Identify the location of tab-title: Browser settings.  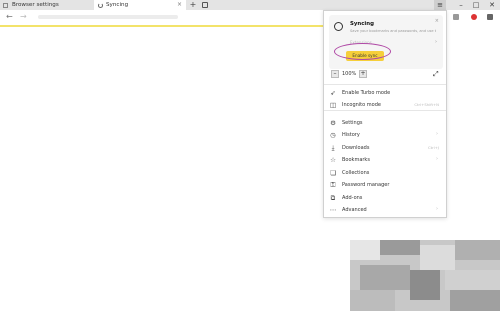
(35, 5).